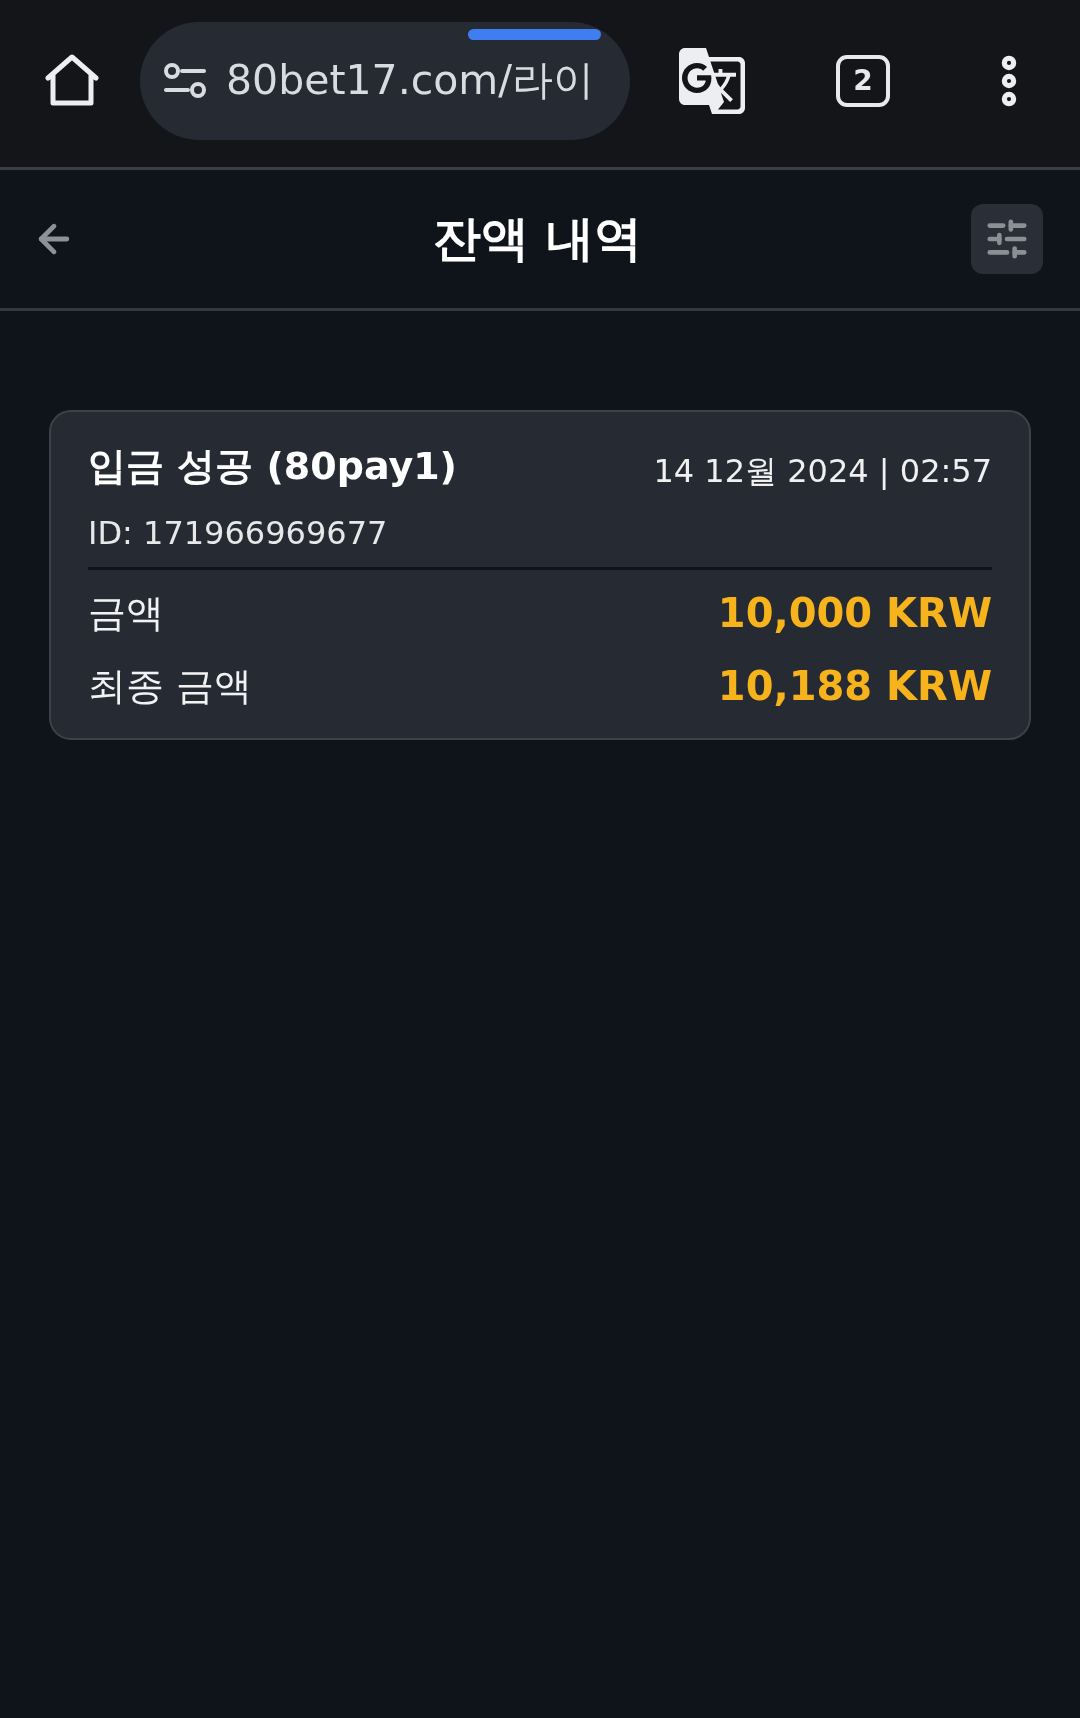  Describe the element at coordinates (863, 80) in the screenshot. I see `tab-count-button: 2` at that location.